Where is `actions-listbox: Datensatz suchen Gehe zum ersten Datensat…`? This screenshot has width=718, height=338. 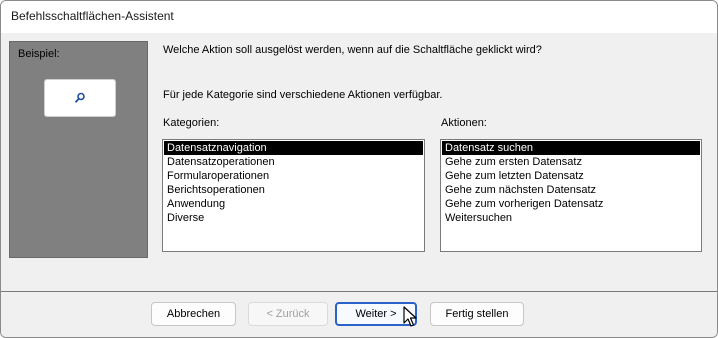
actions-listbox: Datensatz suchen Gehe zum ersten Datensat… is located at coordinates (571, 195).